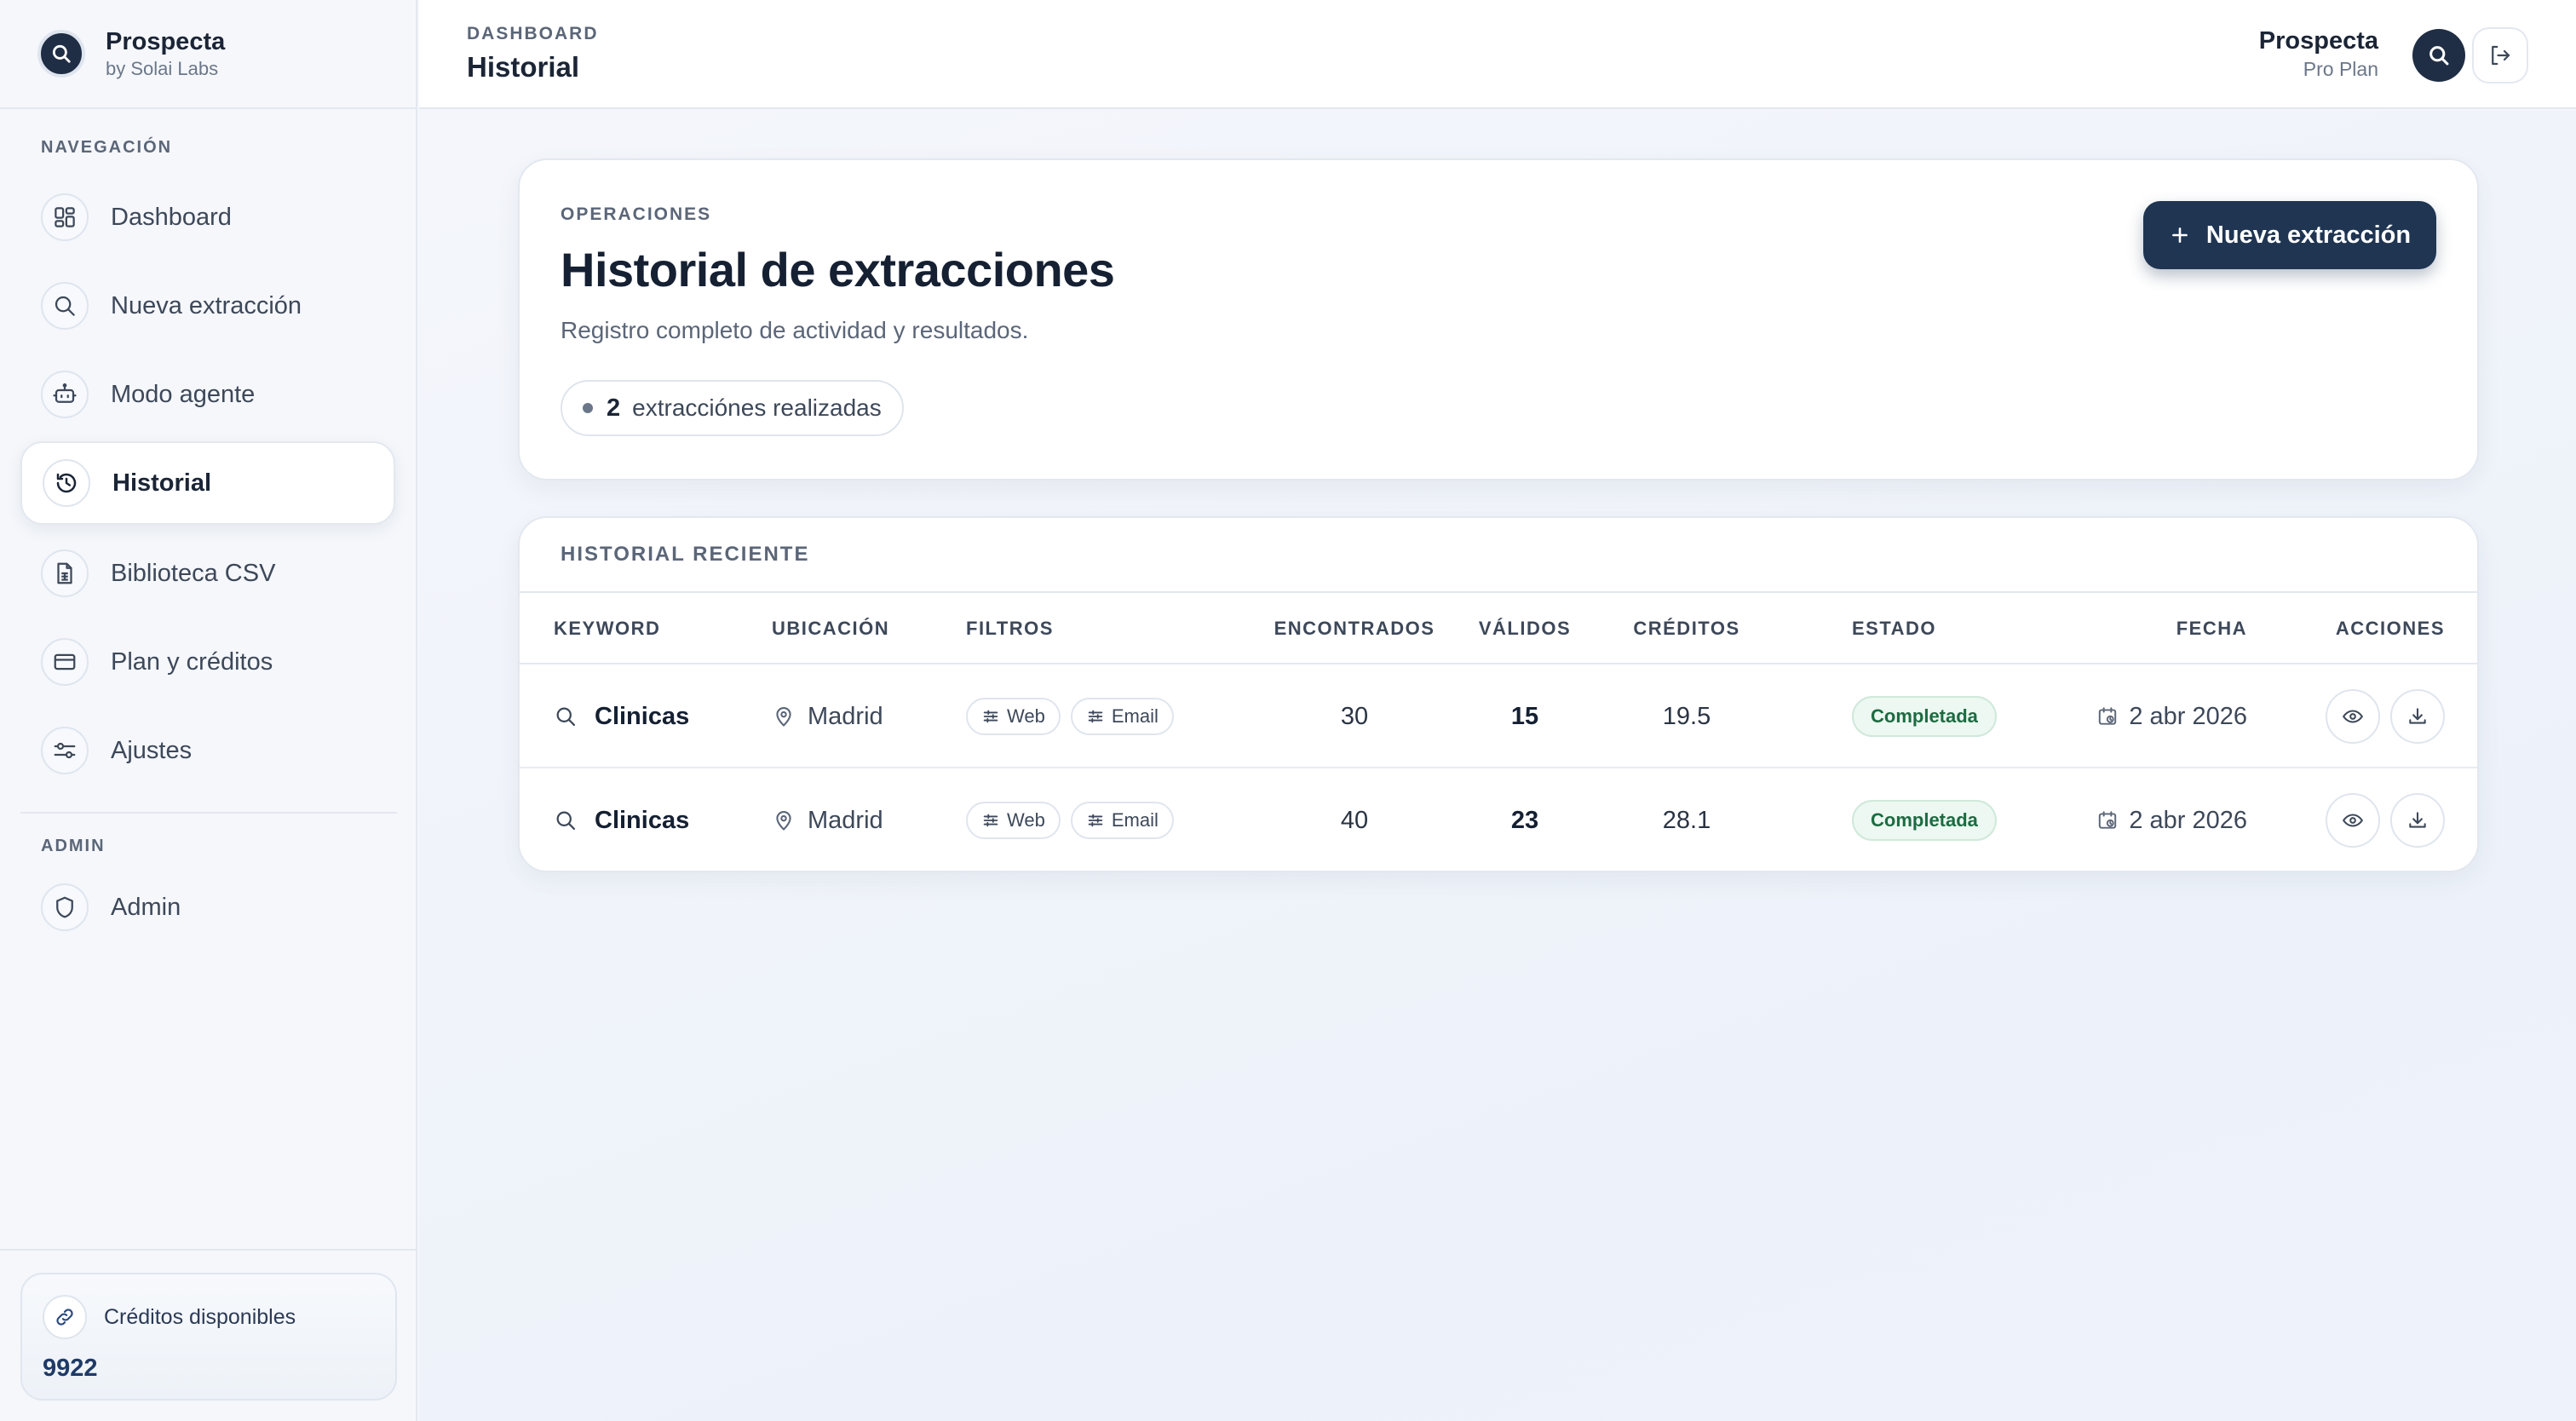  I want to click on sidebar-item-settings: Ajustes, so click(208, 750).